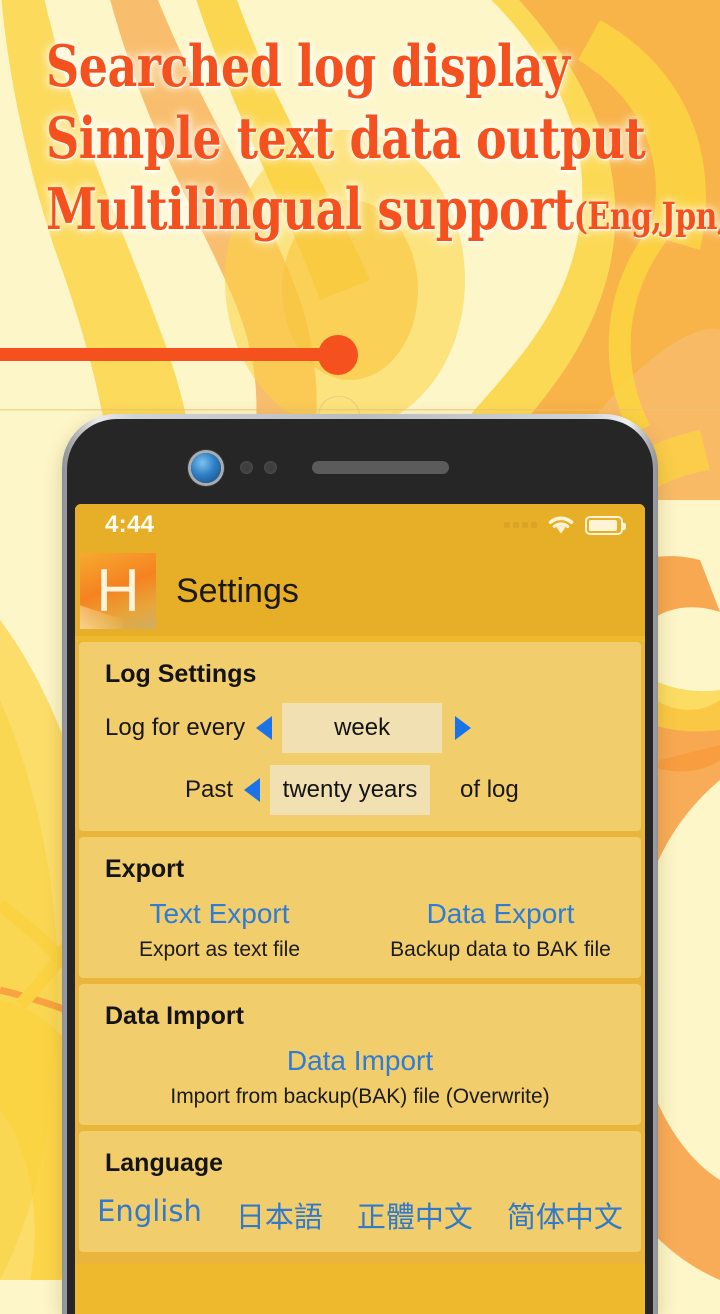 This screenshot has height=1314, width=720. I want to click on app-logo: H, so click(118, 591).